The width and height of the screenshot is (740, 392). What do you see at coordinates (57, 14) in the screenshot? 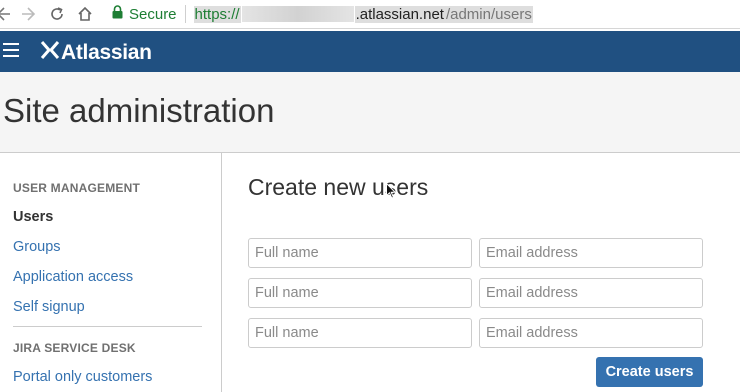
I see `reload-icon` at bounding box center [57, 14].